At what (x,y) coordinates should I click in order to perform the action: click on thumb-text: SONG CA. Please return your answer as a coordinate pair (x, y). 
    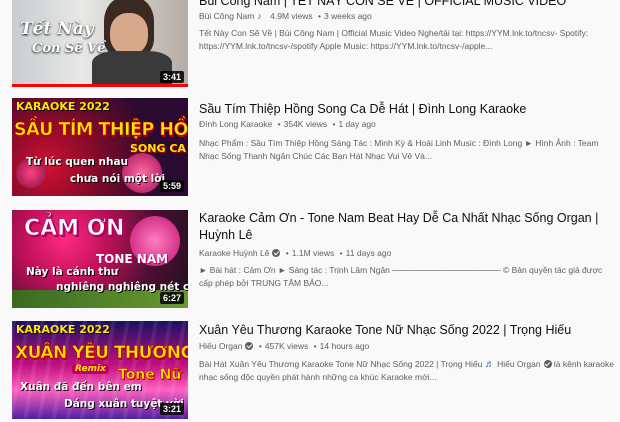
    Looking at the image, I should click on (158, 148).